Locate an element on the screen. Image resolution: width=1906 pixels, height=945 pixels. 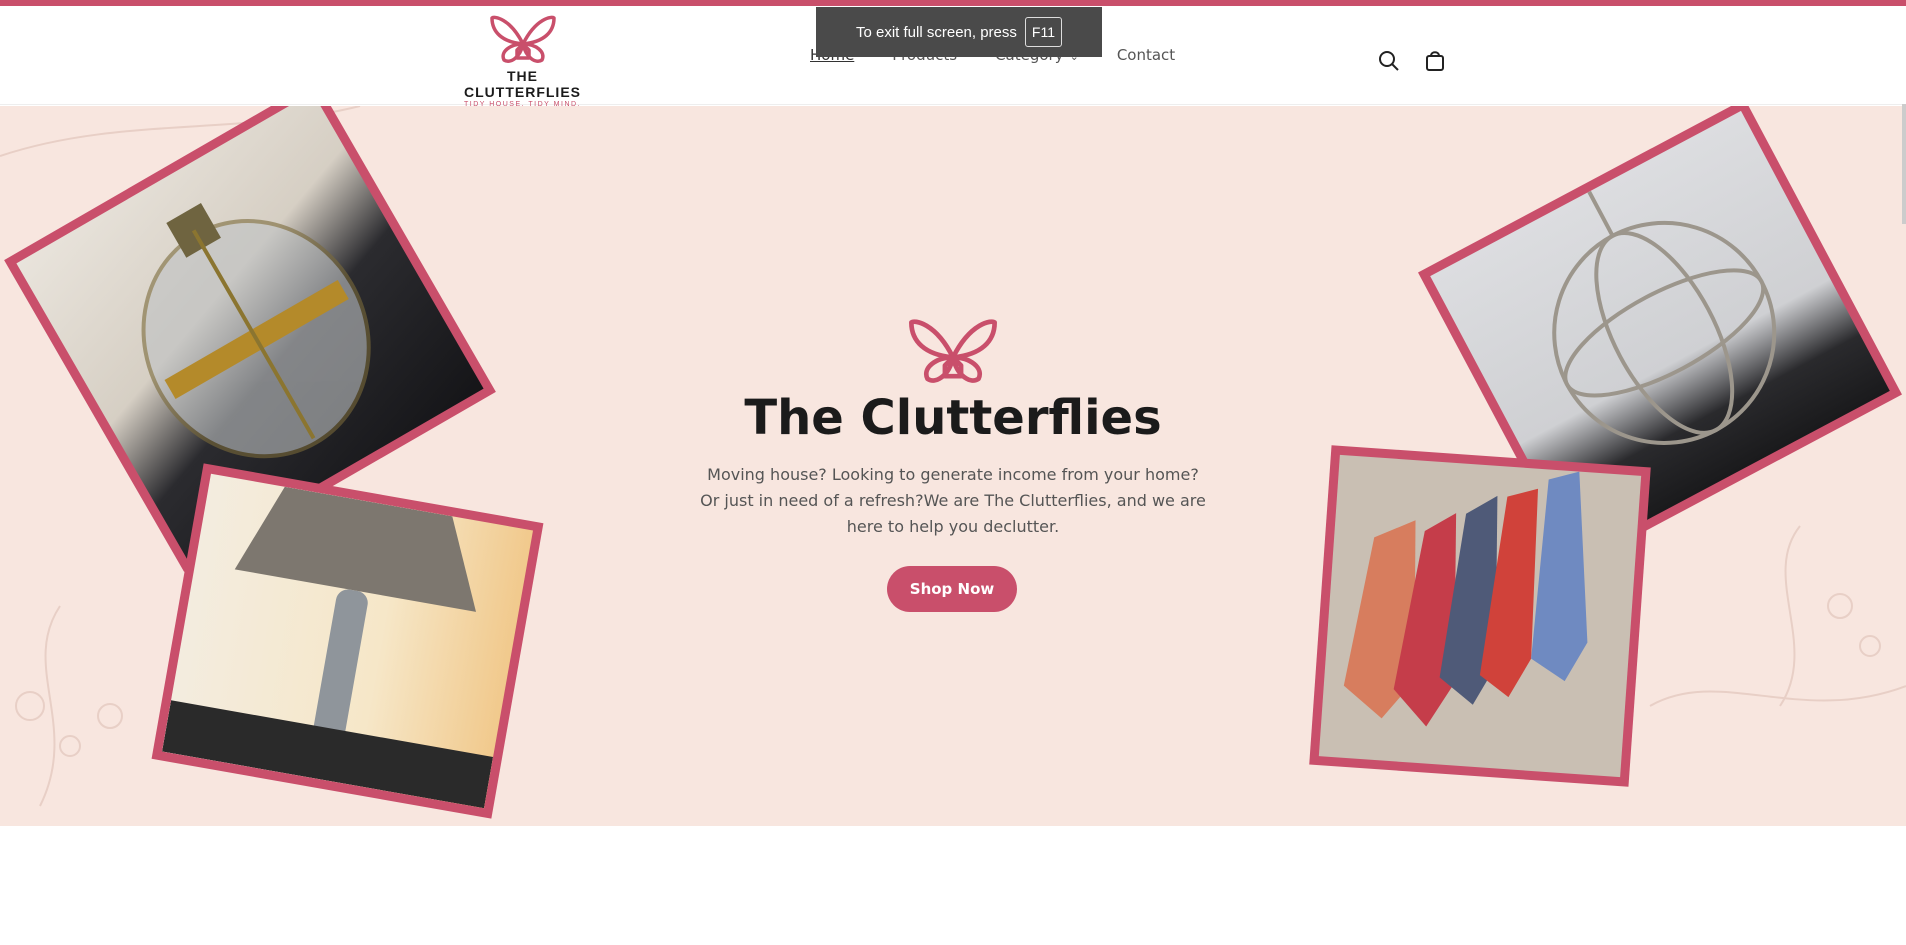
fullscreen-notice: To exit full screen, press F11 is located at coordinates (959, 32).